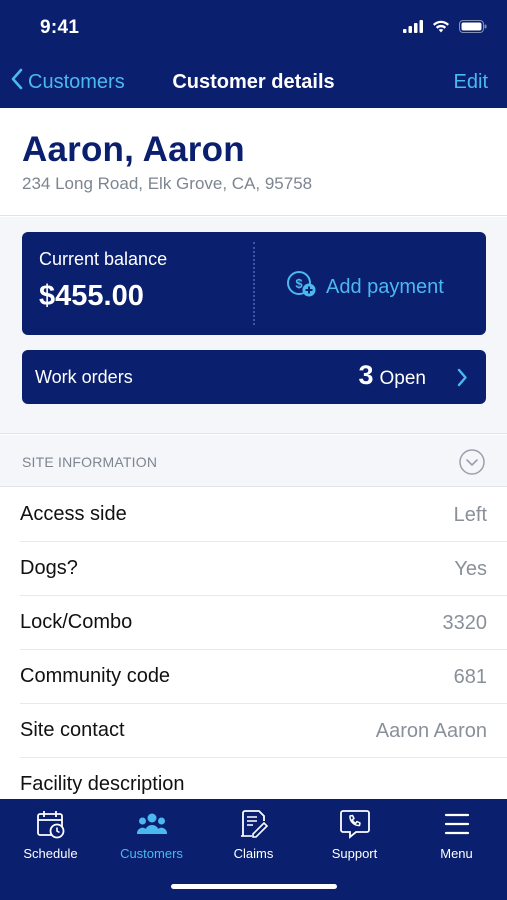 The height and width of the screenshot is (900, 507). Describe the element at coordinates (50, 824) in the screenshot. I see `calendar-clock-icon` at that location.